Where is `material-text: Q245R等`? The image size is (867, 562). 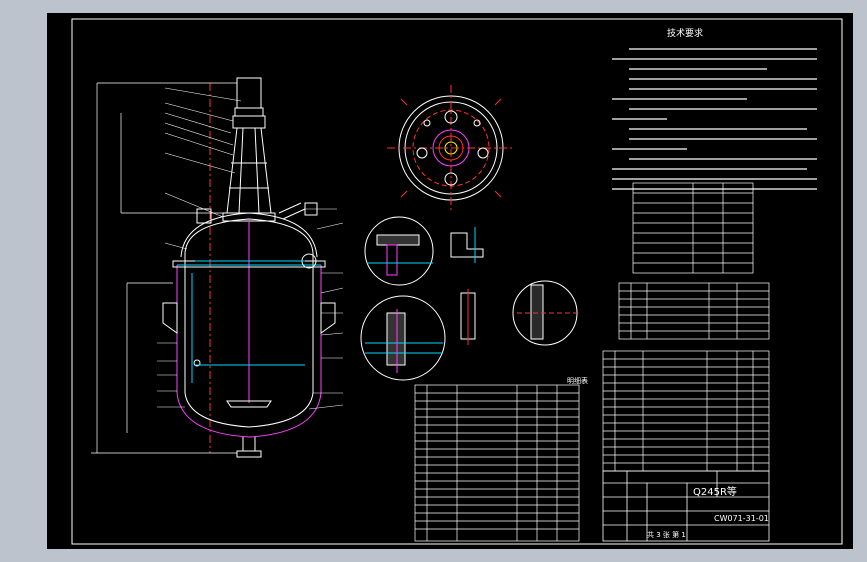
material-text: Q245R等 is located at coordinates (715, 491).